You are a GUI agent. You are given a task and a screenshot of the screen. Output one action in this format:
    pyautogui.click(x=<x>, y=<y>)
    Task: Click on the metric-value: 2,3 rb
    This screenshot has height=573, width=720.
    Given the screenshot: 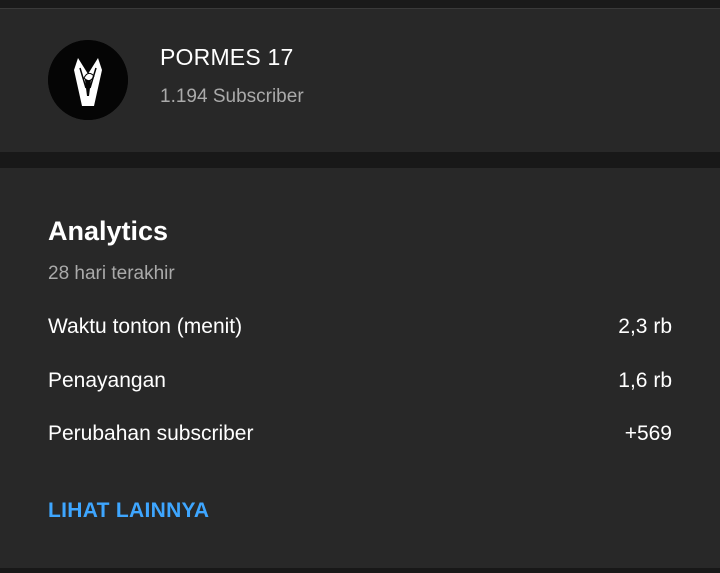 What is the action you would take?
    pyautogui.click(x=645, y=326)
    